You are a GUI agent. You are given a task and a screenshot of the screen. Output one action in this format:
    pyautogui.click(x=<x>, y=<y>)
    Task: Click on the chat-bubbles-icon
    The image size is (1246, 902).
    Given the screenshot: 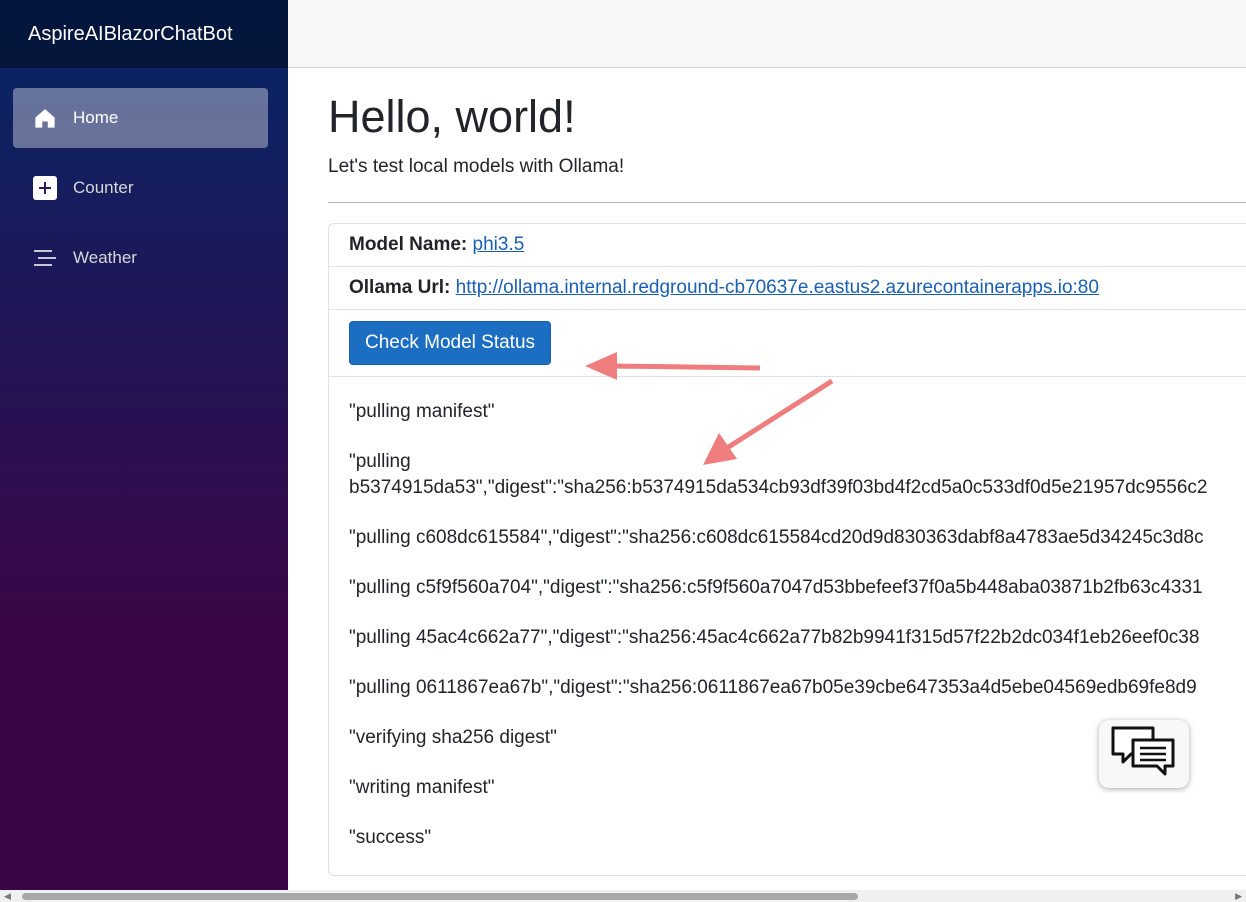 What is the action you would take?
    pyautogui.click(x=1144, y=754)
    